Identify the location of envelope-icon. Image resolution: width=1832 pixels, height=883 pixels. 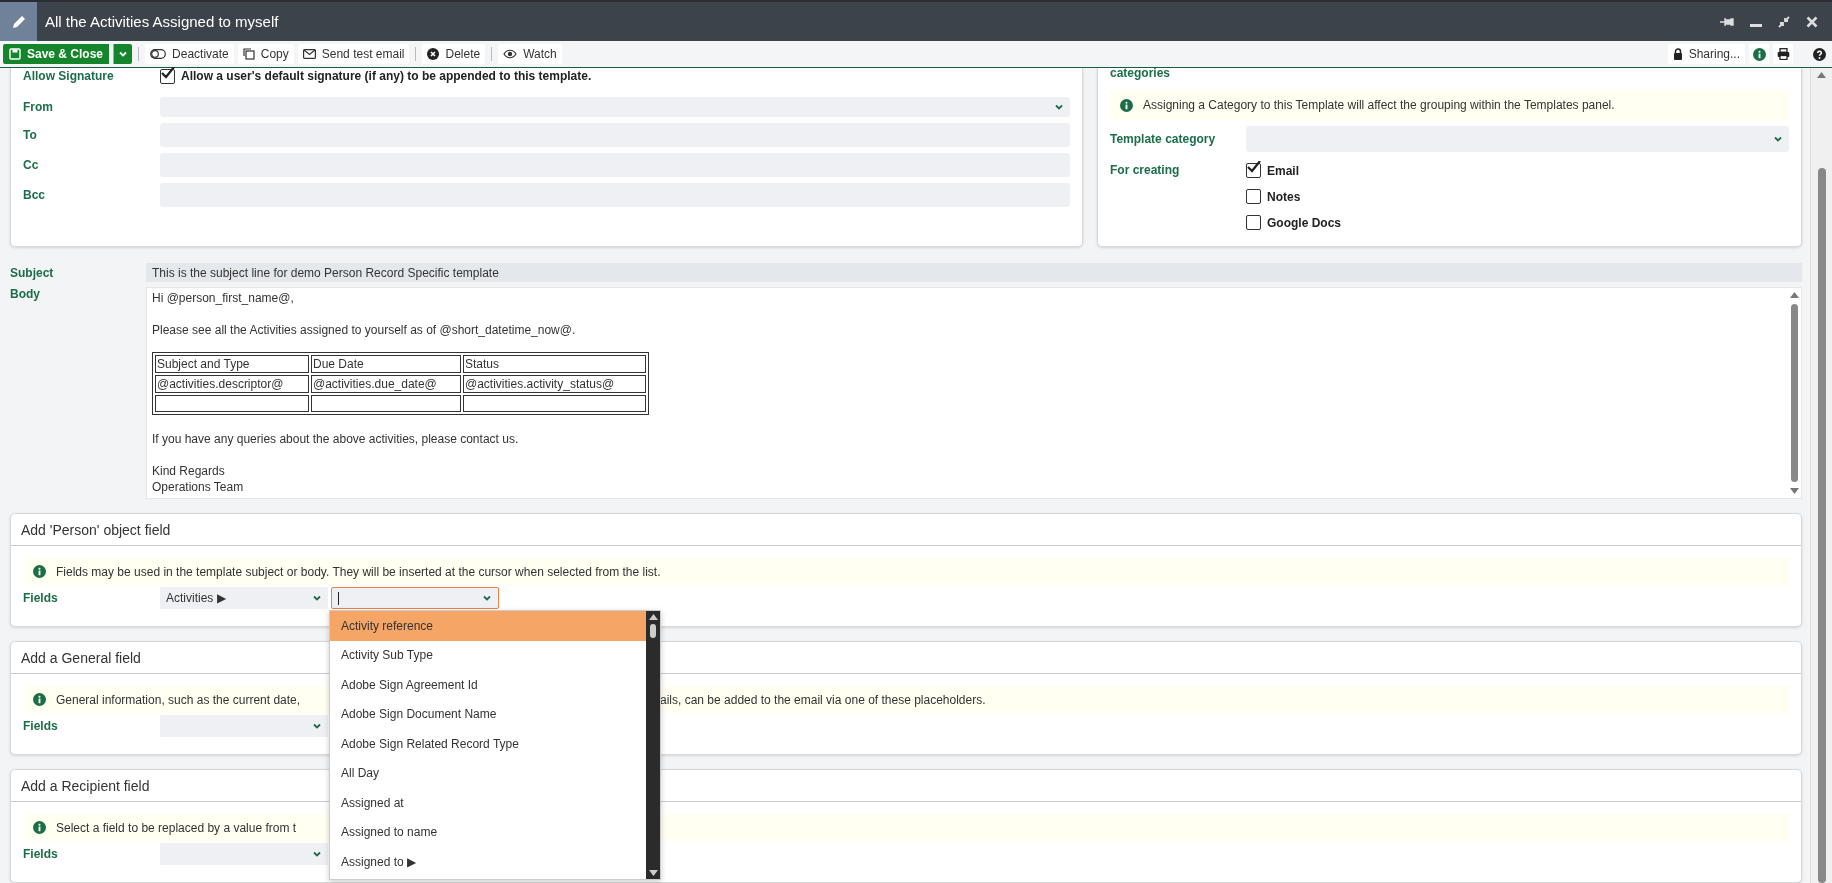
(309, 54).